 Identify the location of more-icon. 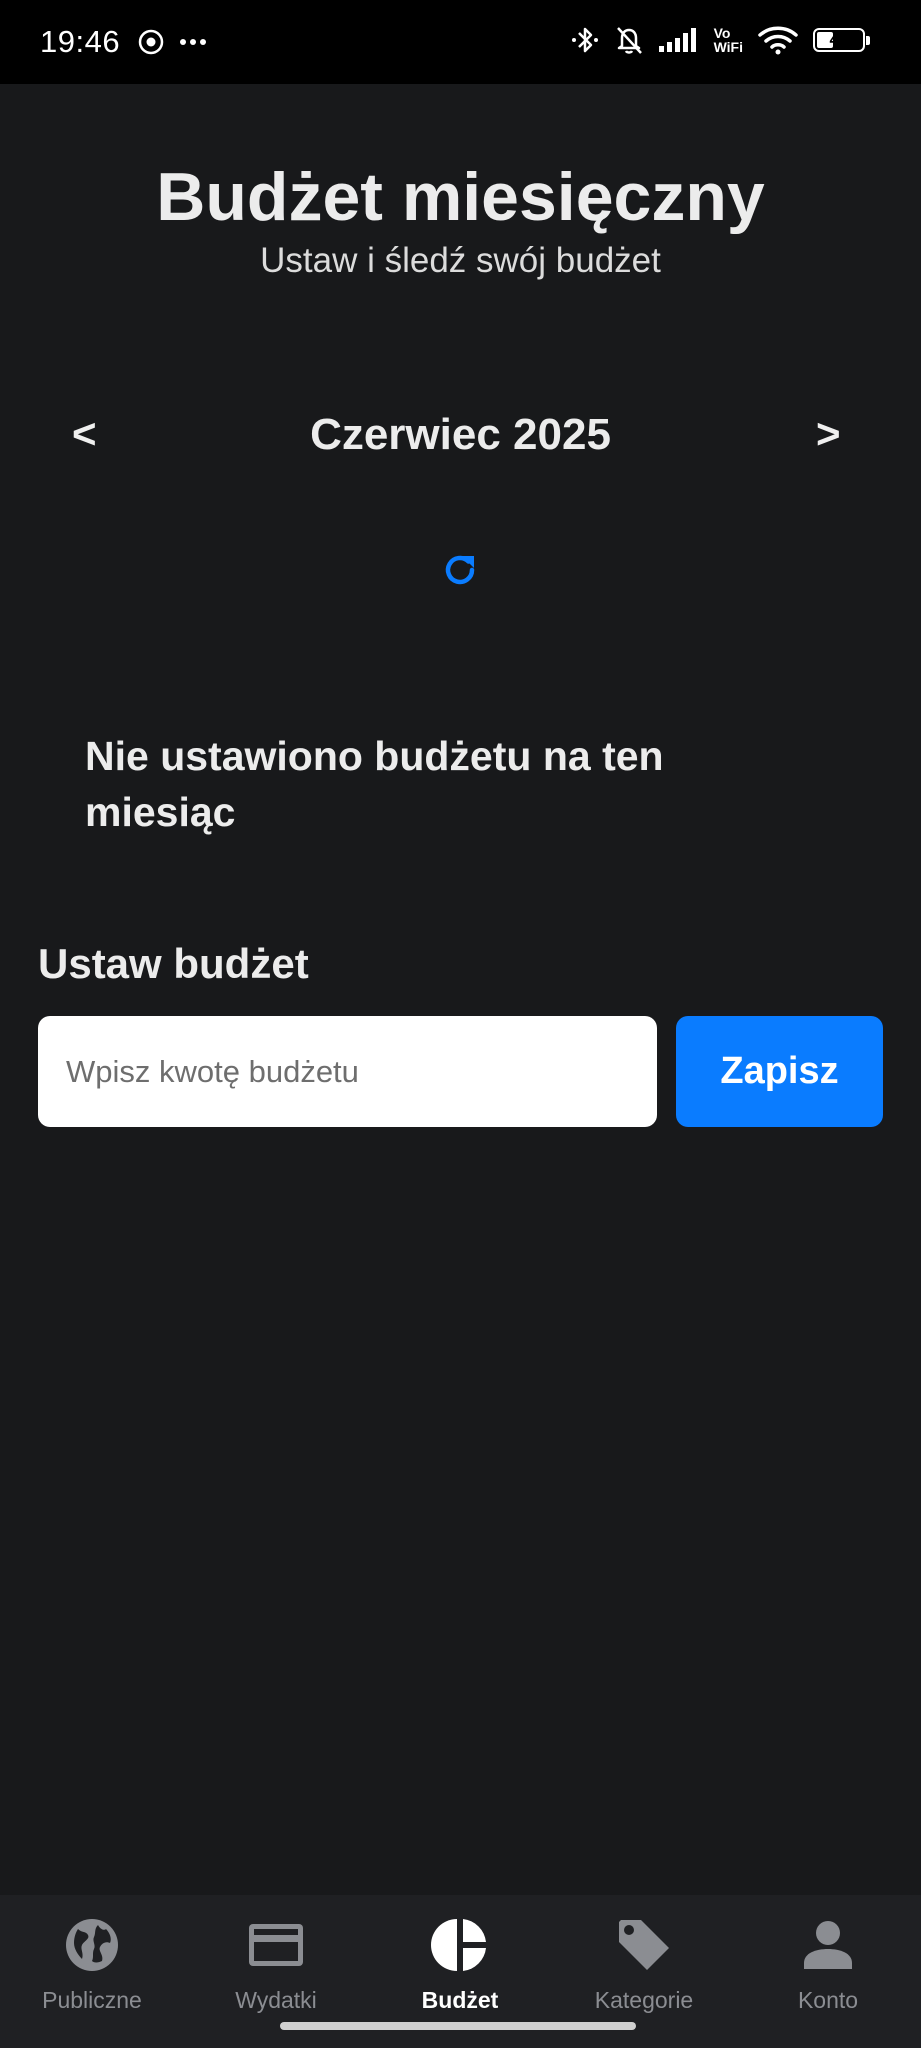
(193, 42).